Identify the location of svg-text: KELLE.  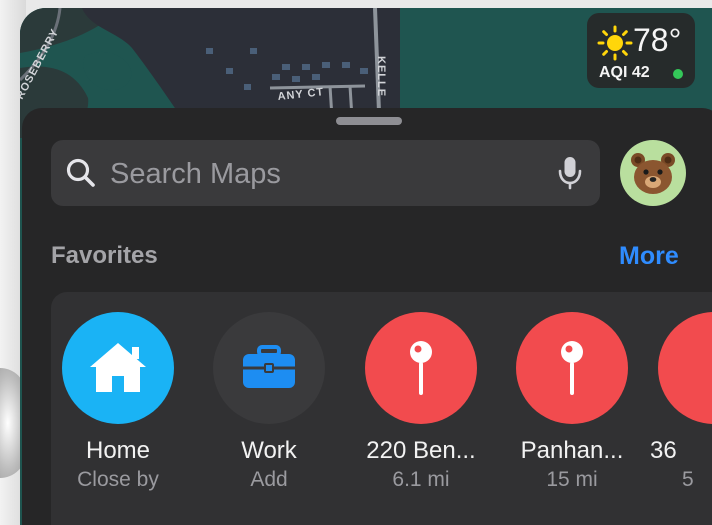
(381, 76).